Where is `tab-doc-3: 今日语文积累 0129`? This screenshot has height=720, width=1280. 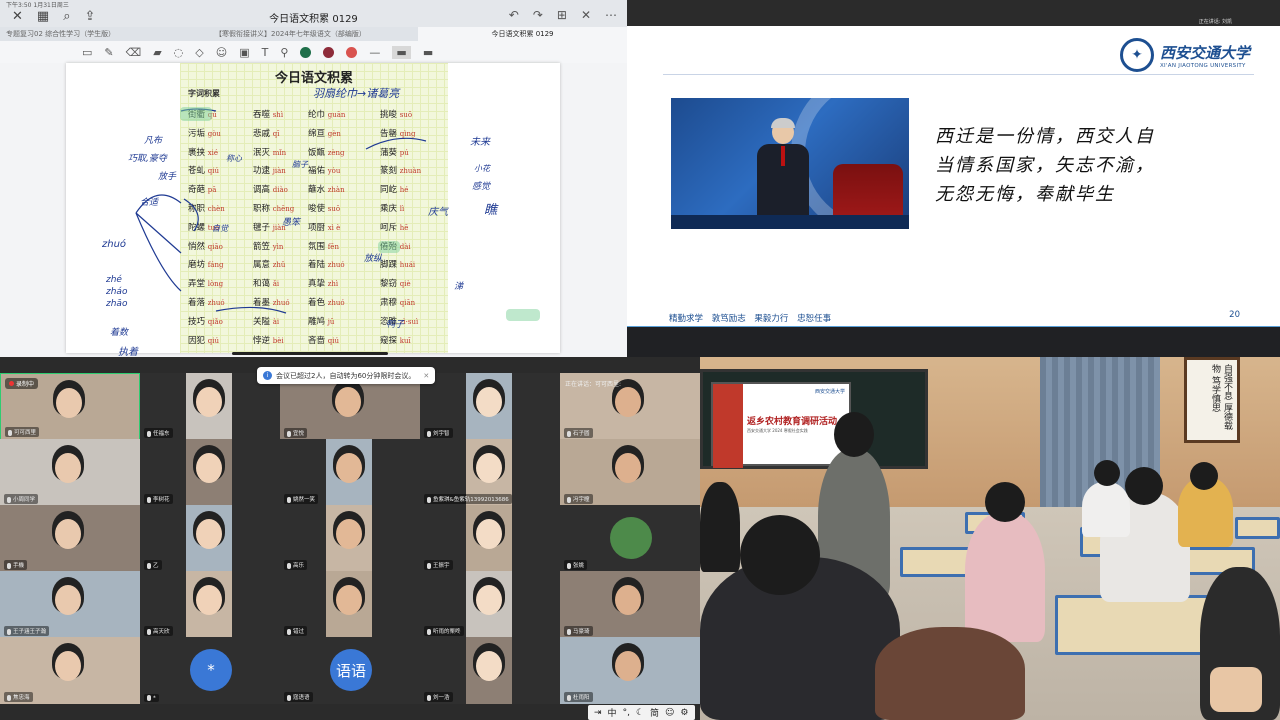
tab-doc-3: 今日语文积累 0129 is located at coordinates (522, 34).